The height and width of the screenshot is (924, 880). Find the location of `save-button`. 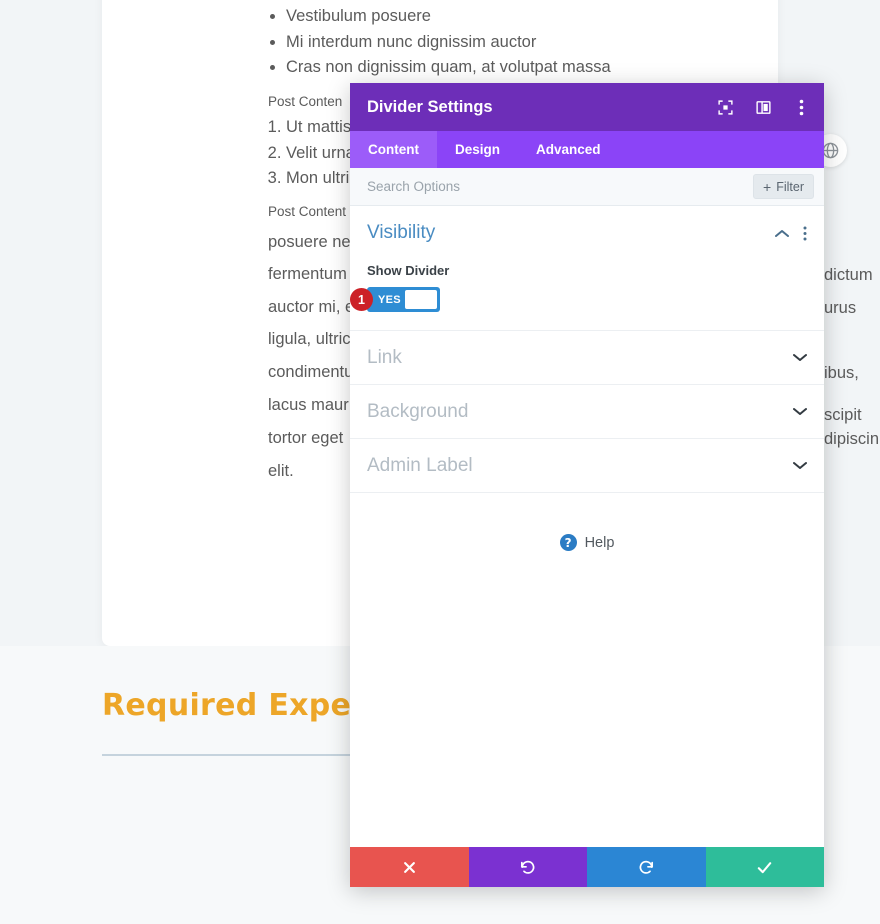

save-button is located at coordinates (764, 867).